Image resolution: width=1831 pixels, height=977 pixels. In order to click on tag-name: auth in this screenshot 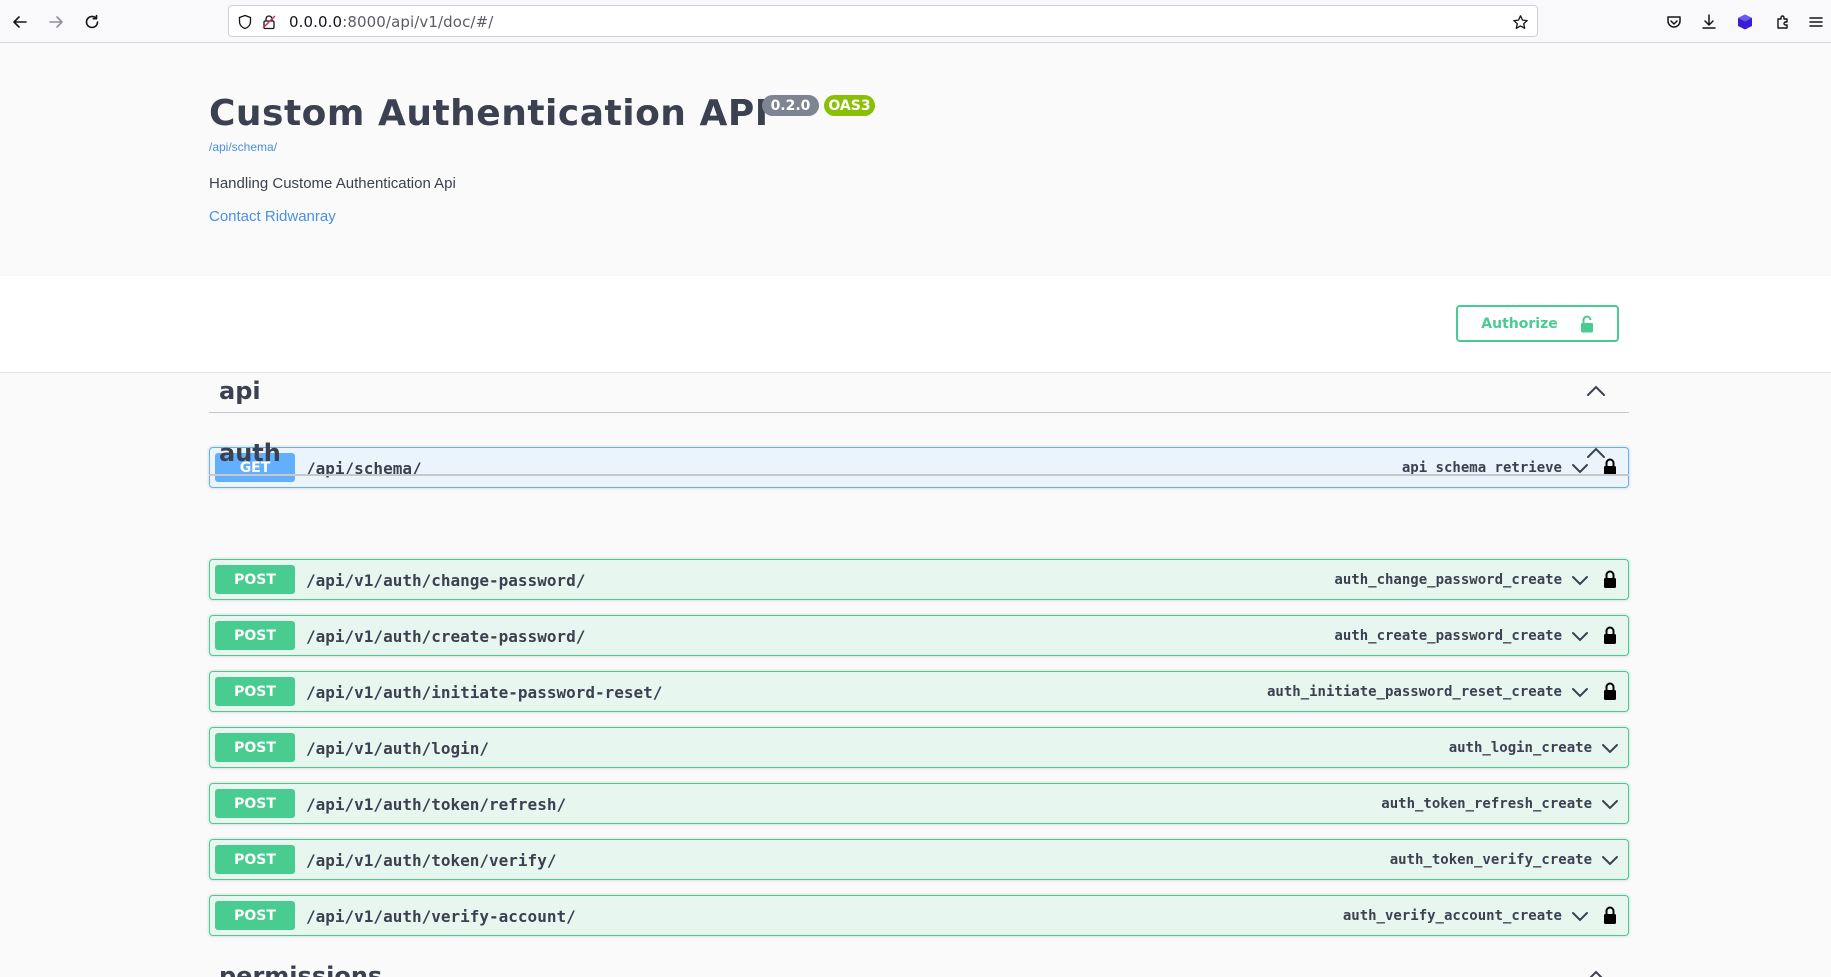, I will do `click(250, 453)`.